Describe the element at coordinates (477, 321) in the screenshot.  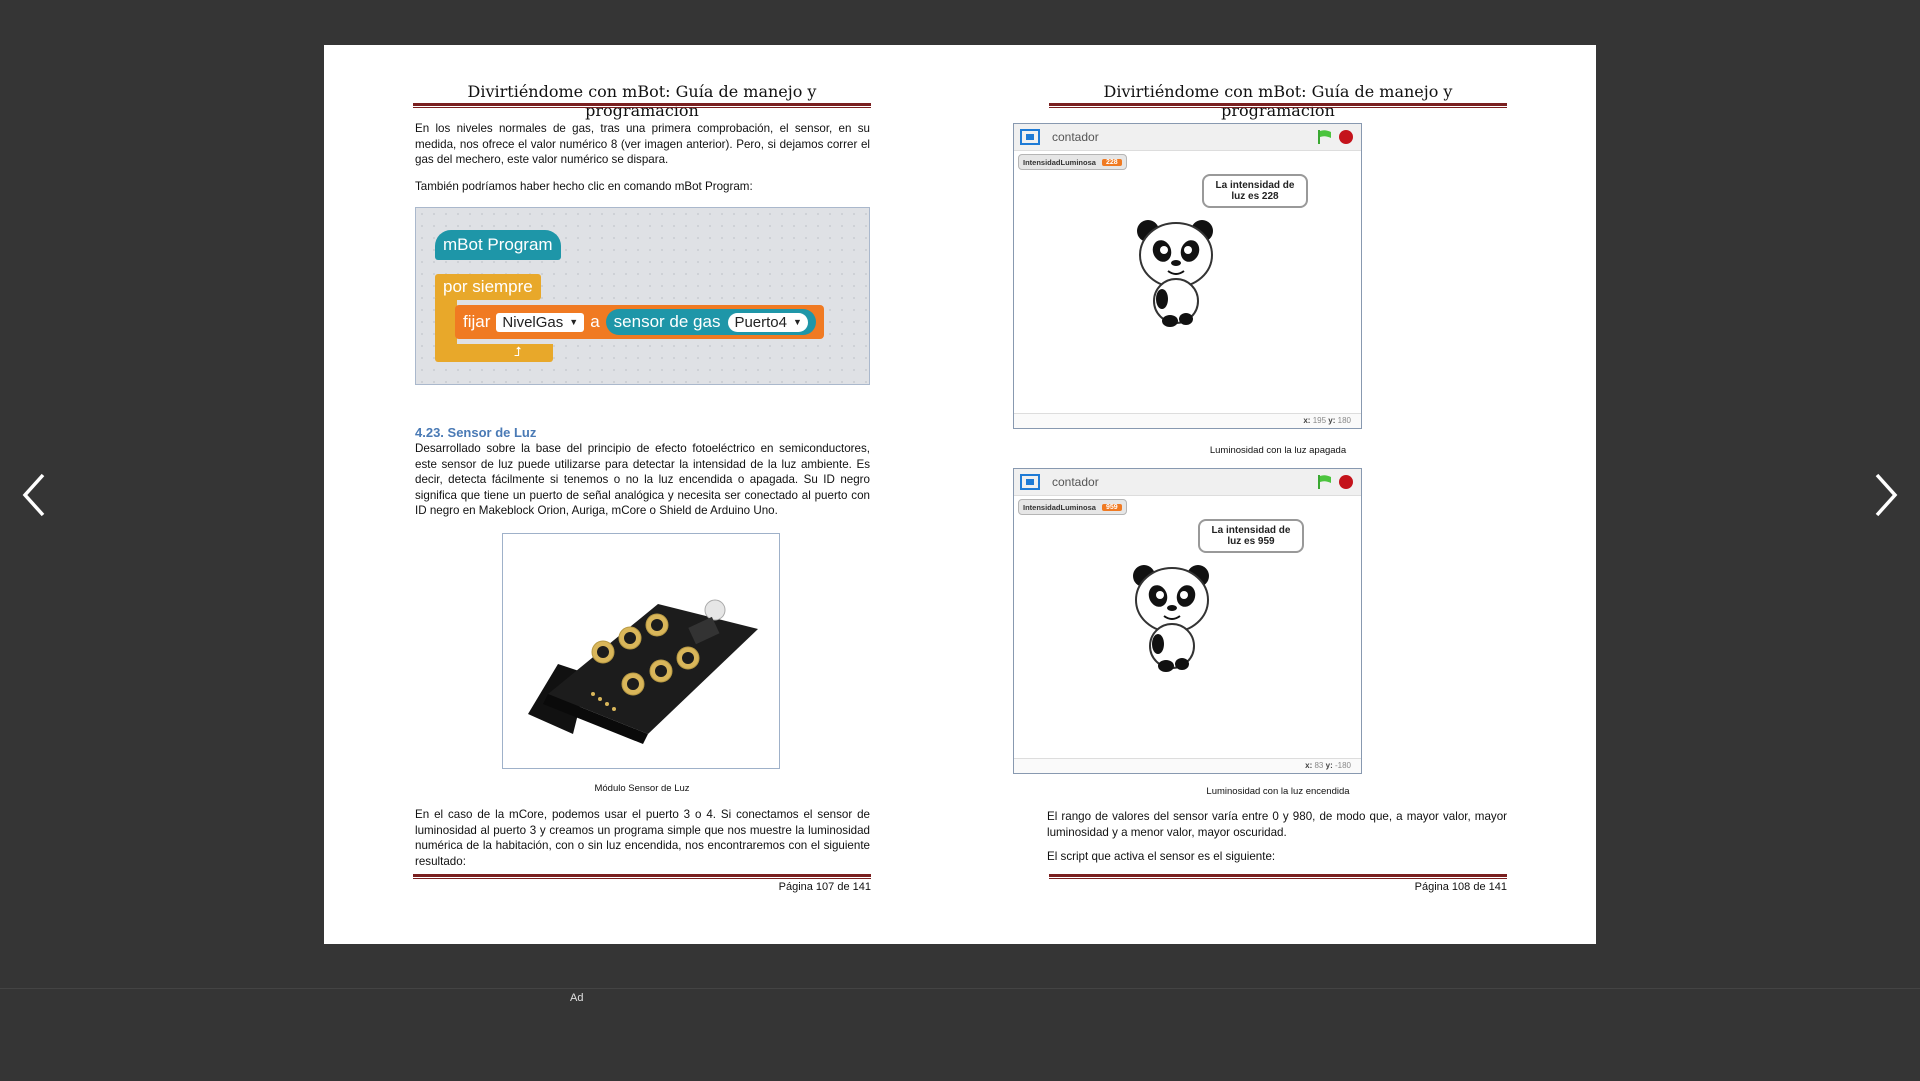
I see `set-label: fijar` at that location.